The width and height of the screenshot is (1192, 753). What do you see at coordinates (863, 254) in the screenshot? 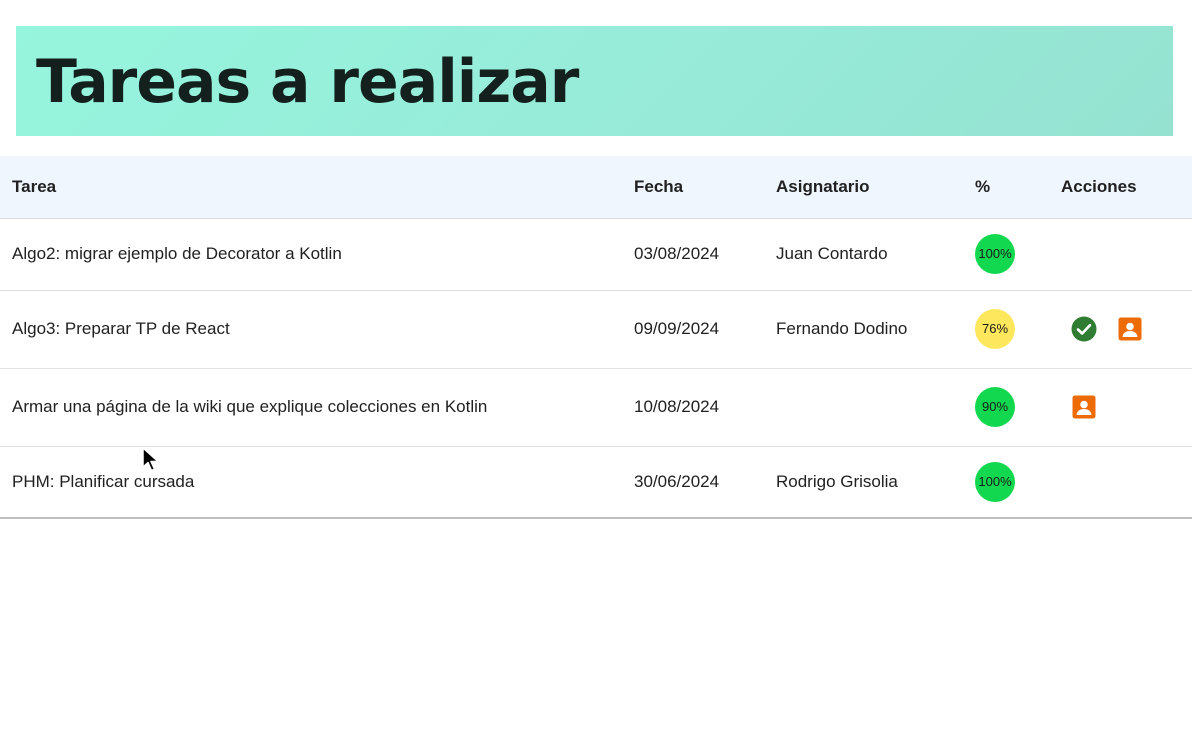
I see `task-assignee: Juan Contardo` at bounding box center [863, 254].